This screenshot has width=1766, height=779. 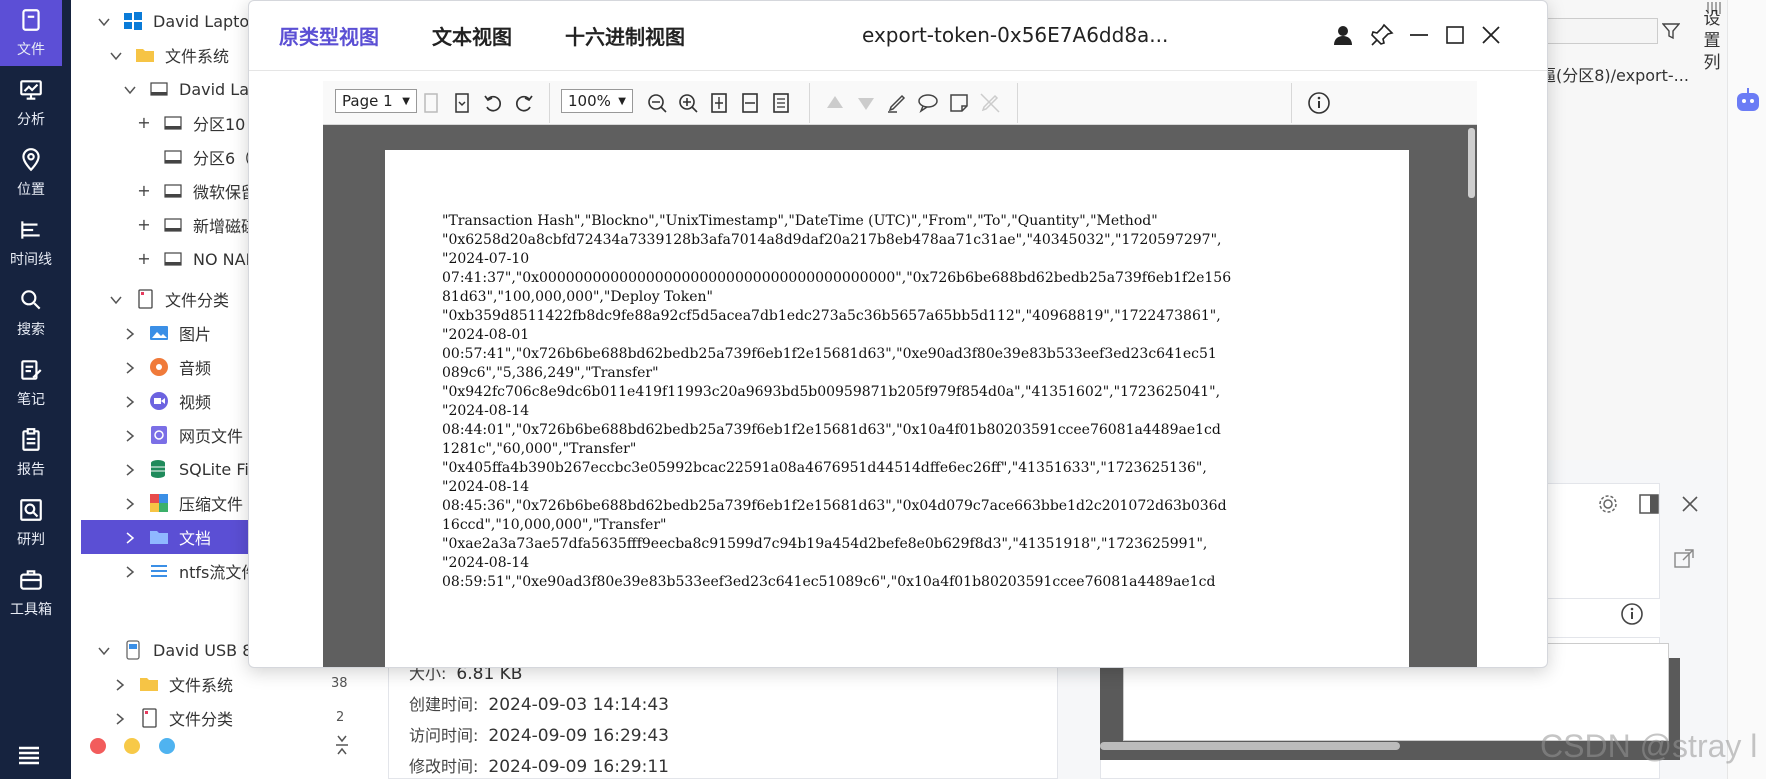 I want to click on external-link-icon, so click(x=1684, y=559).